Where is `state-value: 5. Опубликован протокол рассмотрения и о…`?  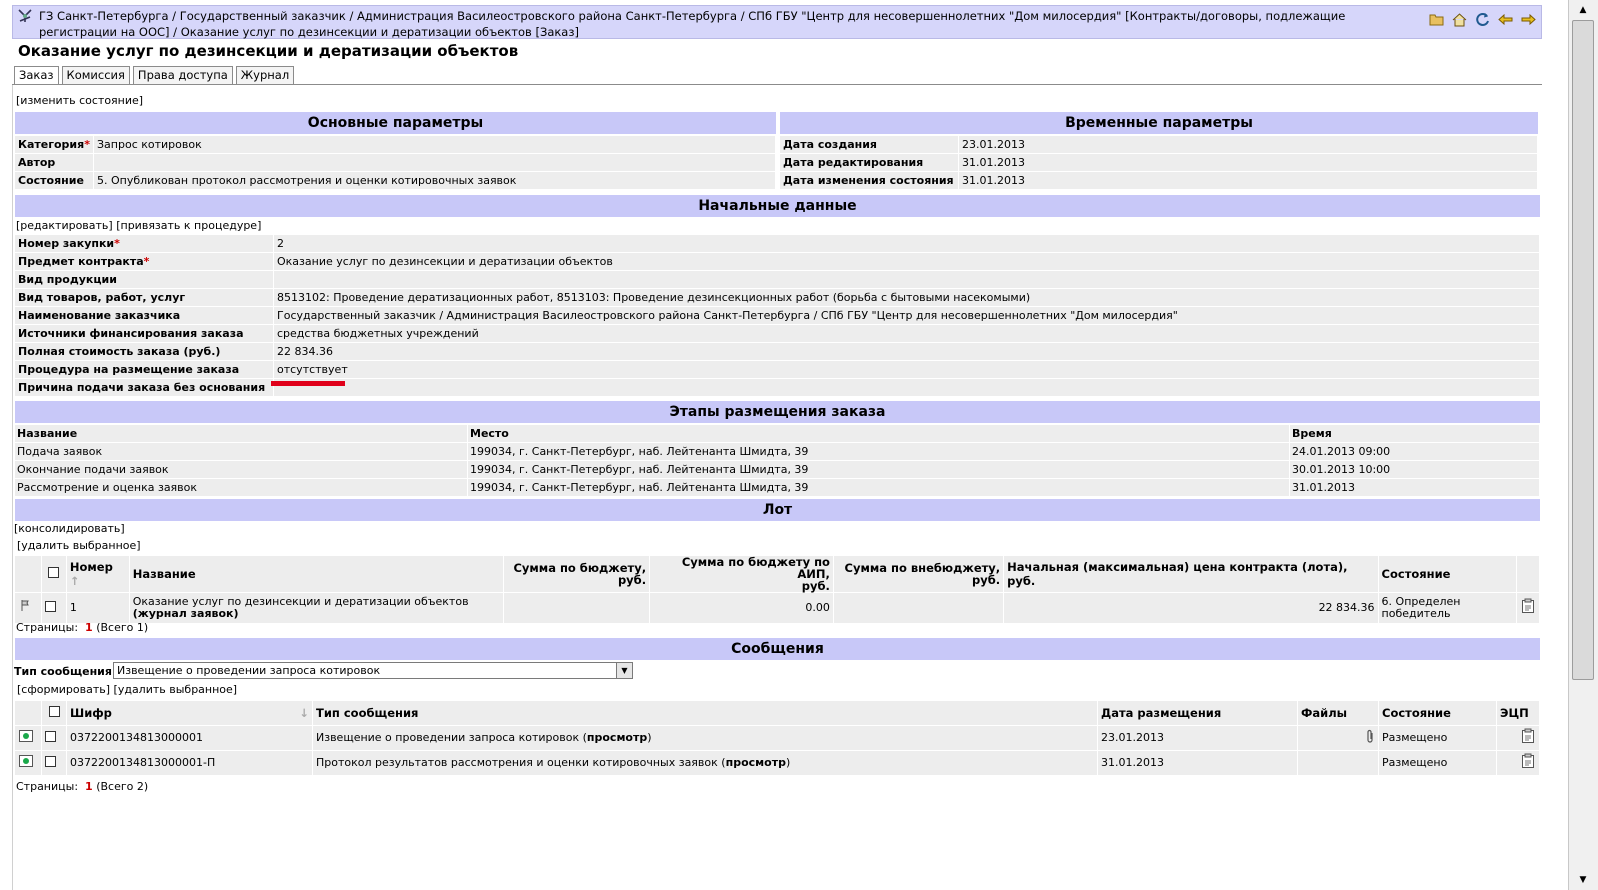 state-value: 5. Опубликован протокол рассмотрения и о… is located at coordinates (434, 180).